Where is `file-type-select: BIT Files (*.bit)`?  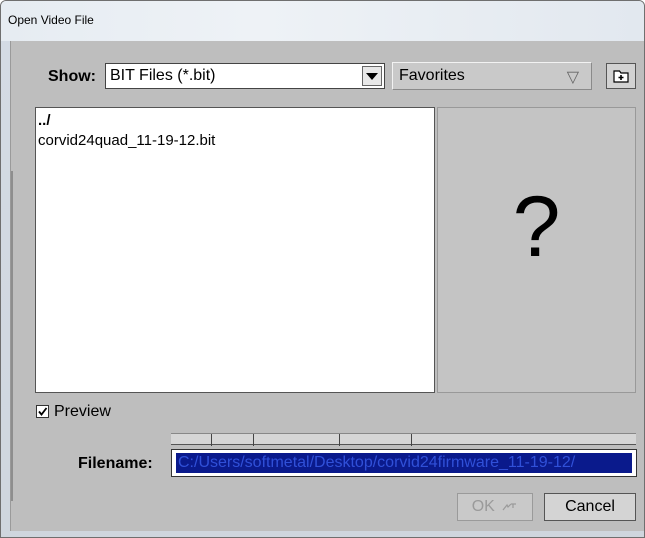 file-type-select: BIT Files (*.bit) is located at coordinates (245, 76).